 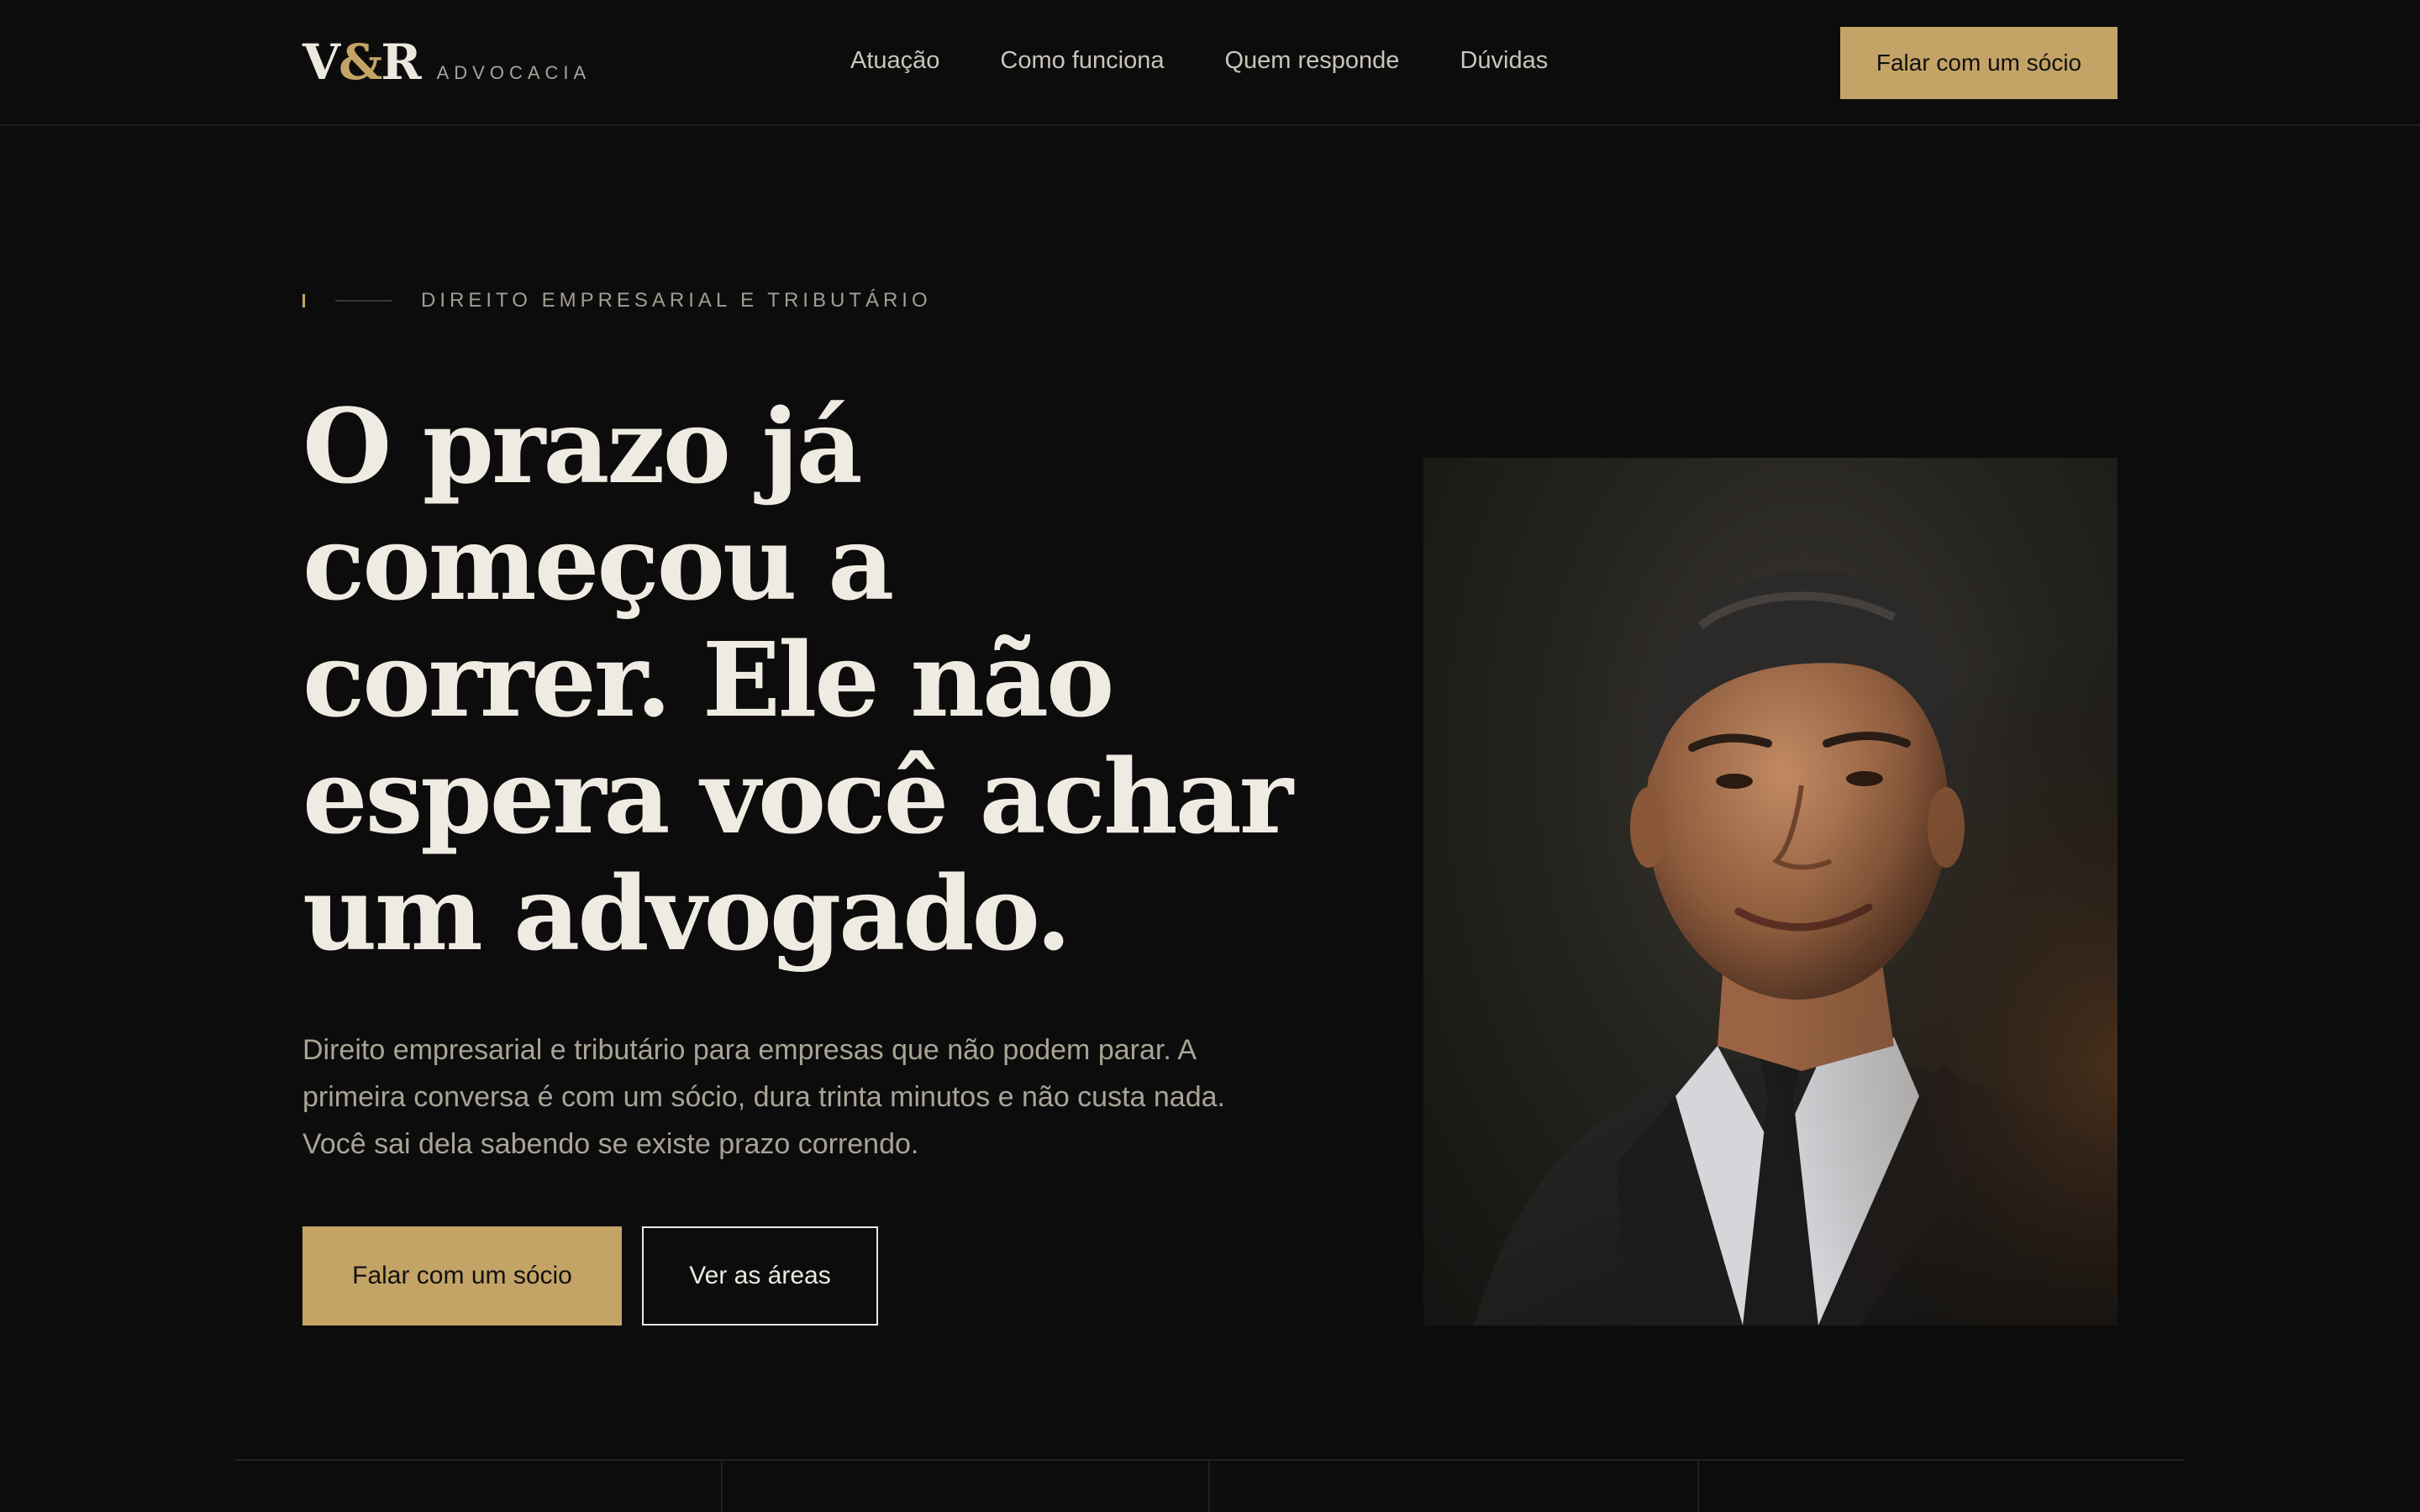 What do you see at coordinates (582, 446) in the screenshot?
I see `headline-line: O prazo já` at bounding box center [582, 446].